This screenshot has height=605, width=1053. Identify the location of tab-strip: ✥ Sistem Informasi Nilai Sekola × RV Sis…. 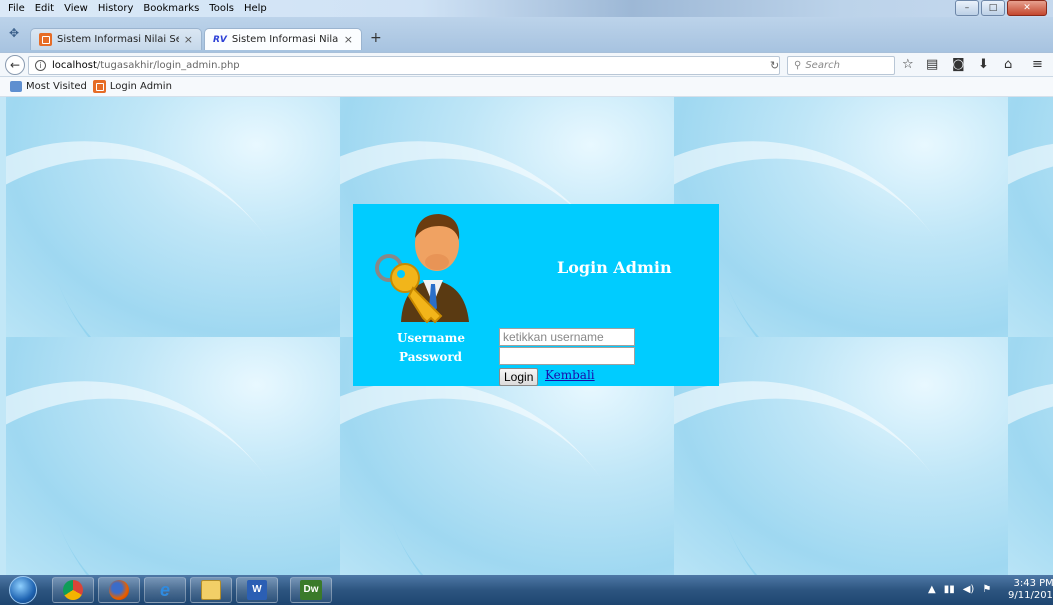
(526, 34).